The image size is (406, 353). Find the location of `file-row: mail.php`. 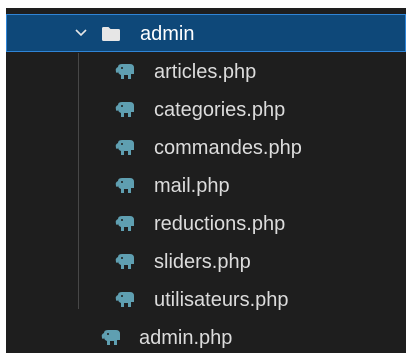

file-row: mail.php is located at coordinates (206, 186).